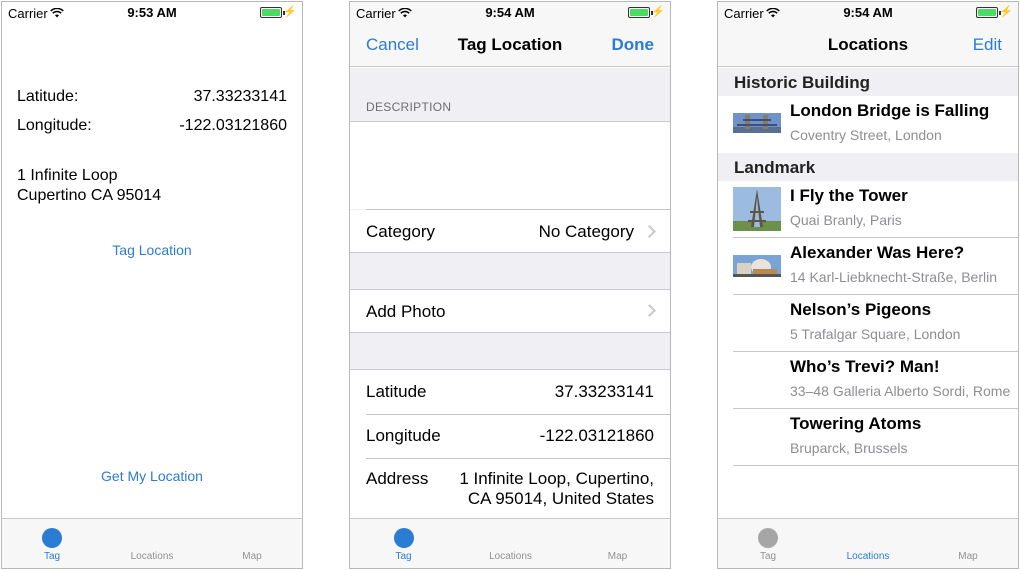 The image size is (1020, 570). Describe the element at coordinates (406, 311) in the screenshot. I see `add-photo-label: Add Photo` at that location.